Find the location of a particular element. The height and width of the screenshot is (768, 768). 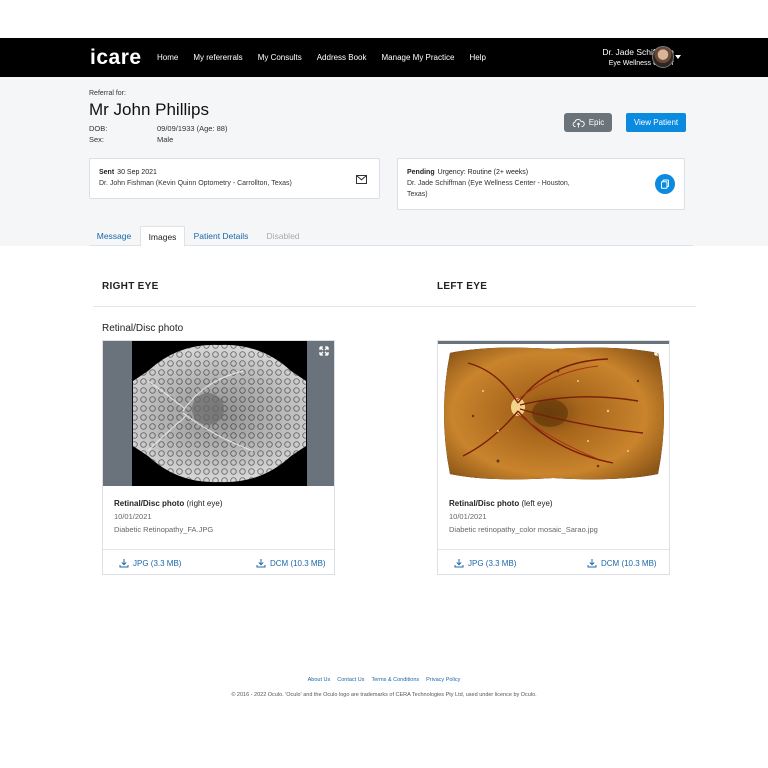

photo-filename: Diabetic Retinopathy_FA.JPG is located at coordinates (164, 529).